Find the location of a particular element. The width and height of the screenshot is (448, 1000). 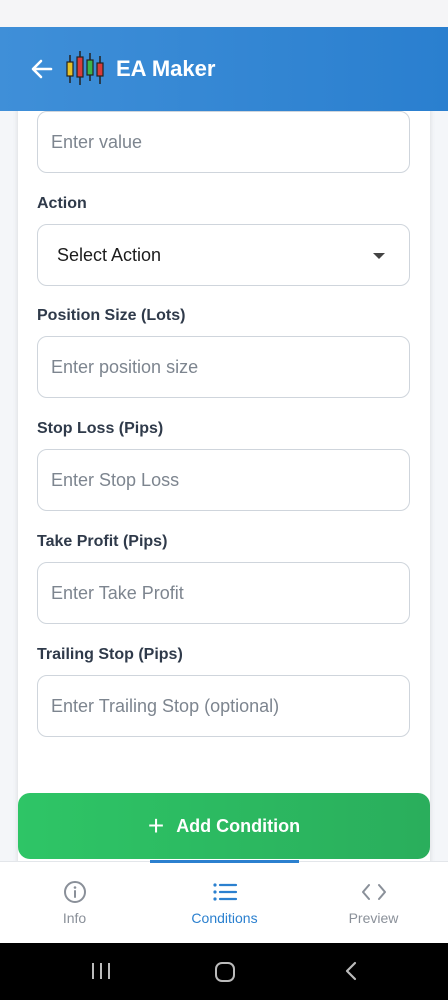

list-icon is located at coordinates (224, 892).